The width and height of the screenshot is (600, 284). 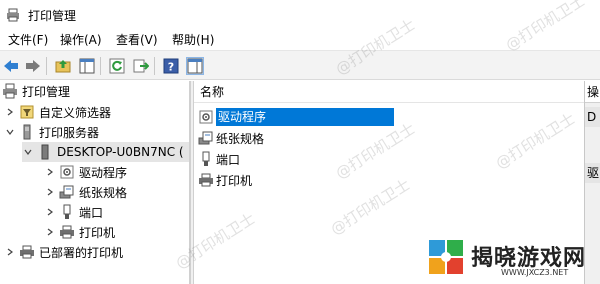 I want to click on view-icon, so click(x=195, y=66).